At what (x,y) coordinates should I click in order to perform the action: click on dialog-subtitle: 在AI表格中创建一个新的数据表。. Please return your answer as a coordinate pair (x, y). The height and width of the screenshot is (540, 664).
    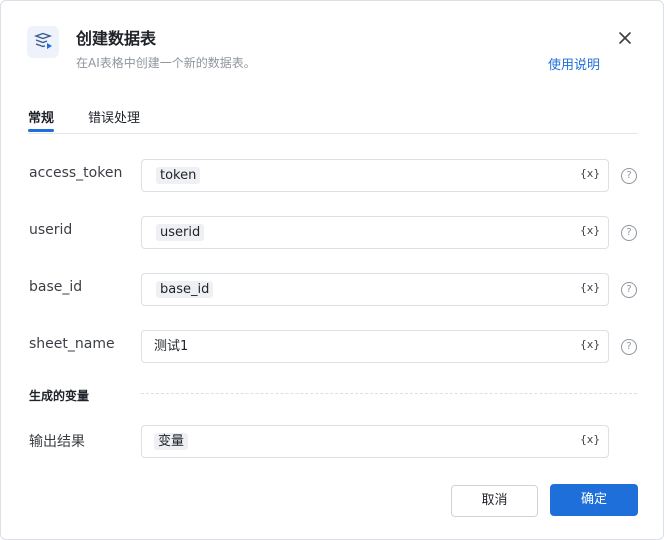
    Looking at the image, I should click on (166, 63).